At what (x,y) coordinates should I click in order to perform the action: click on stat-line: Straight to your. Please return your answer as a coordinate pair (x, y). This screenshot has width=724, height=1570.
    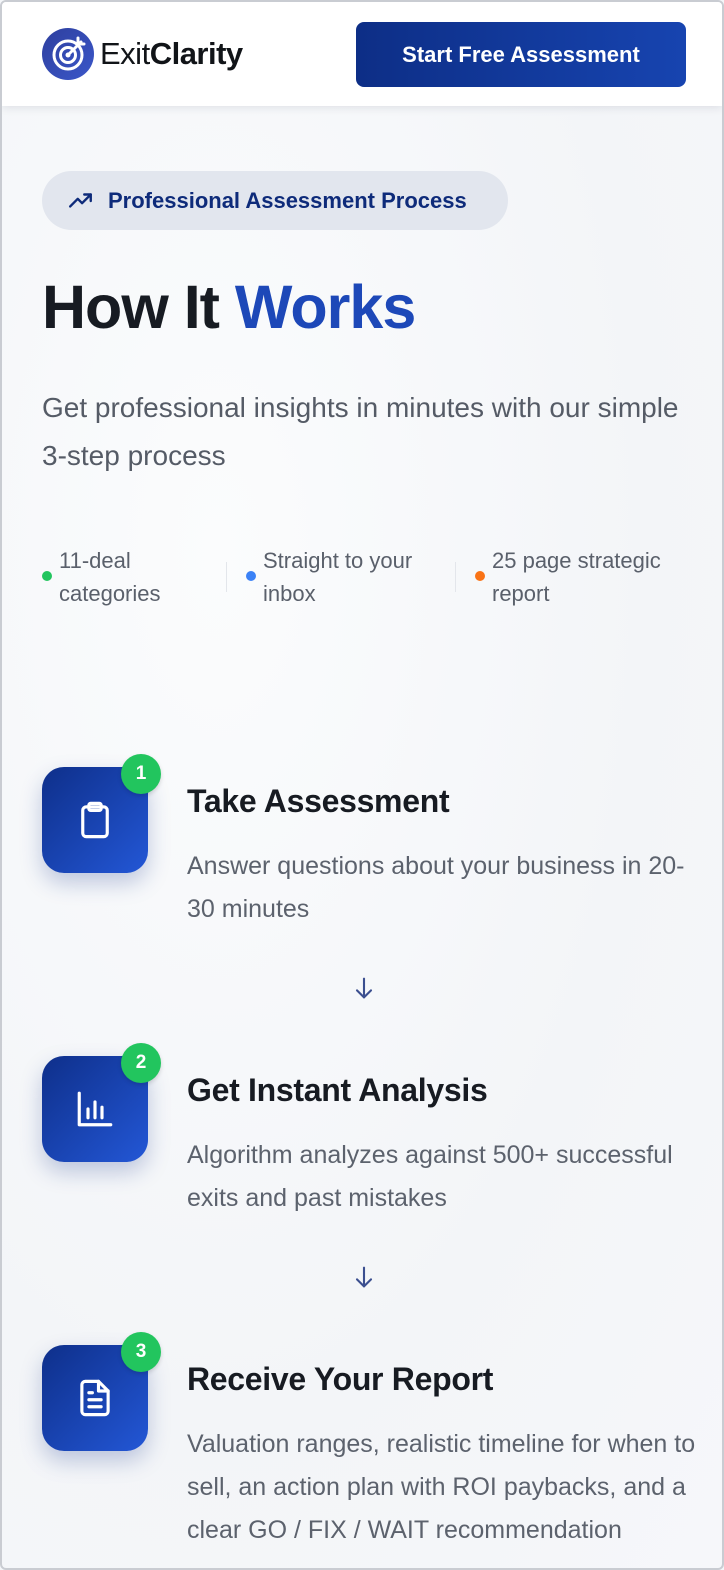
    Looking at the image, I should click on (338, 560).